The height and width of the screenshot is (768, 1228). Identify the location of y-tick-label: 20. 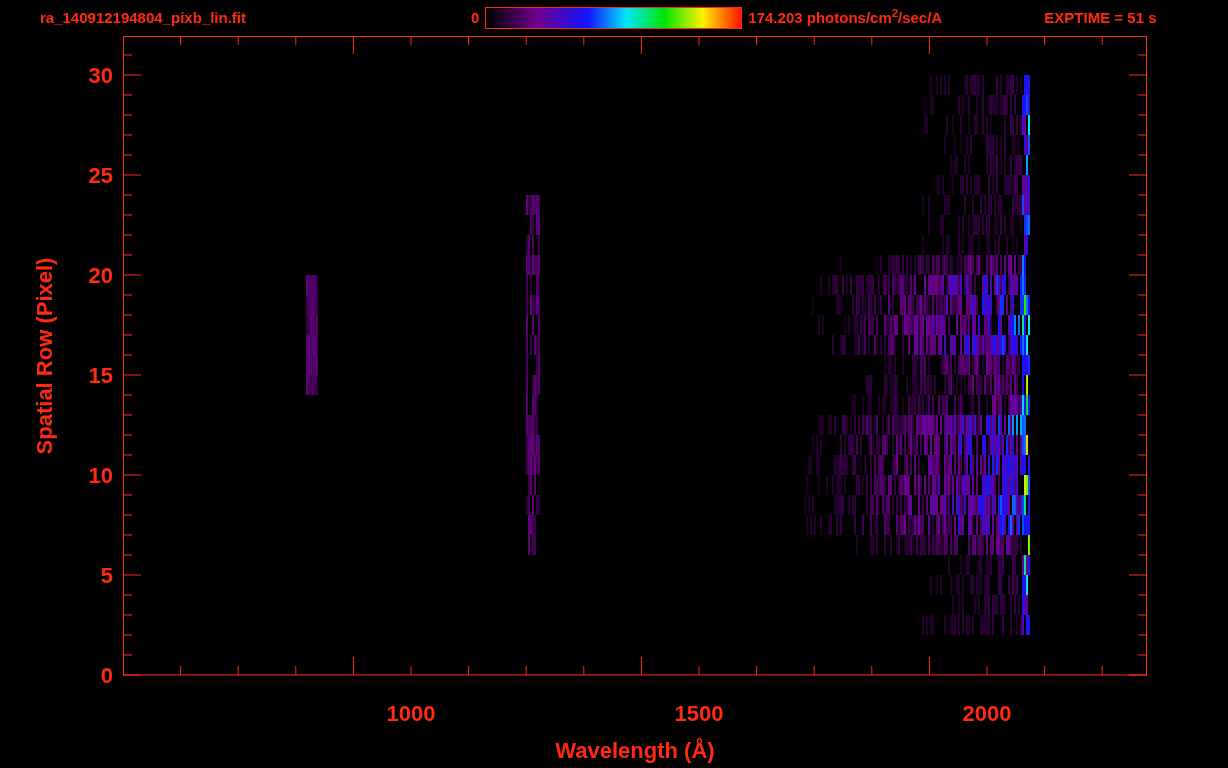
(100, 275).